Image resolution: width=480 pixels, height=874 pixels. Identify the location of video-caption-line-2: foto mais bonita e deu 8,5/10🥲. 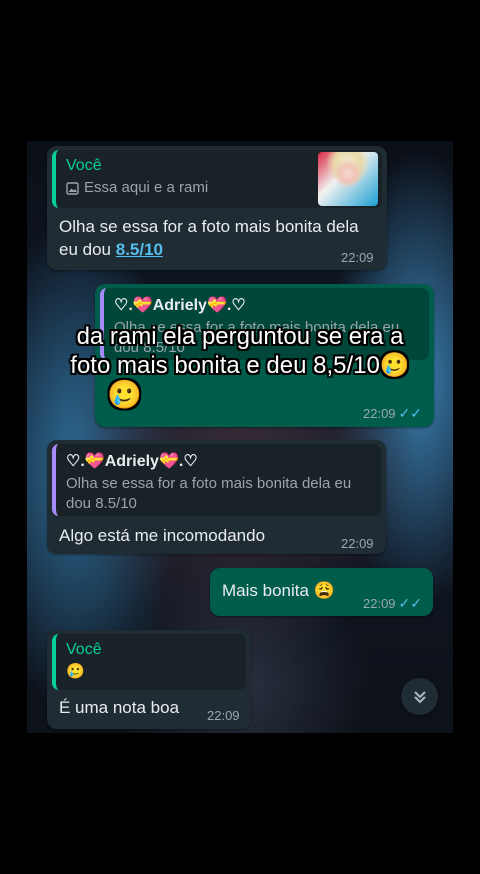
(240, 365).